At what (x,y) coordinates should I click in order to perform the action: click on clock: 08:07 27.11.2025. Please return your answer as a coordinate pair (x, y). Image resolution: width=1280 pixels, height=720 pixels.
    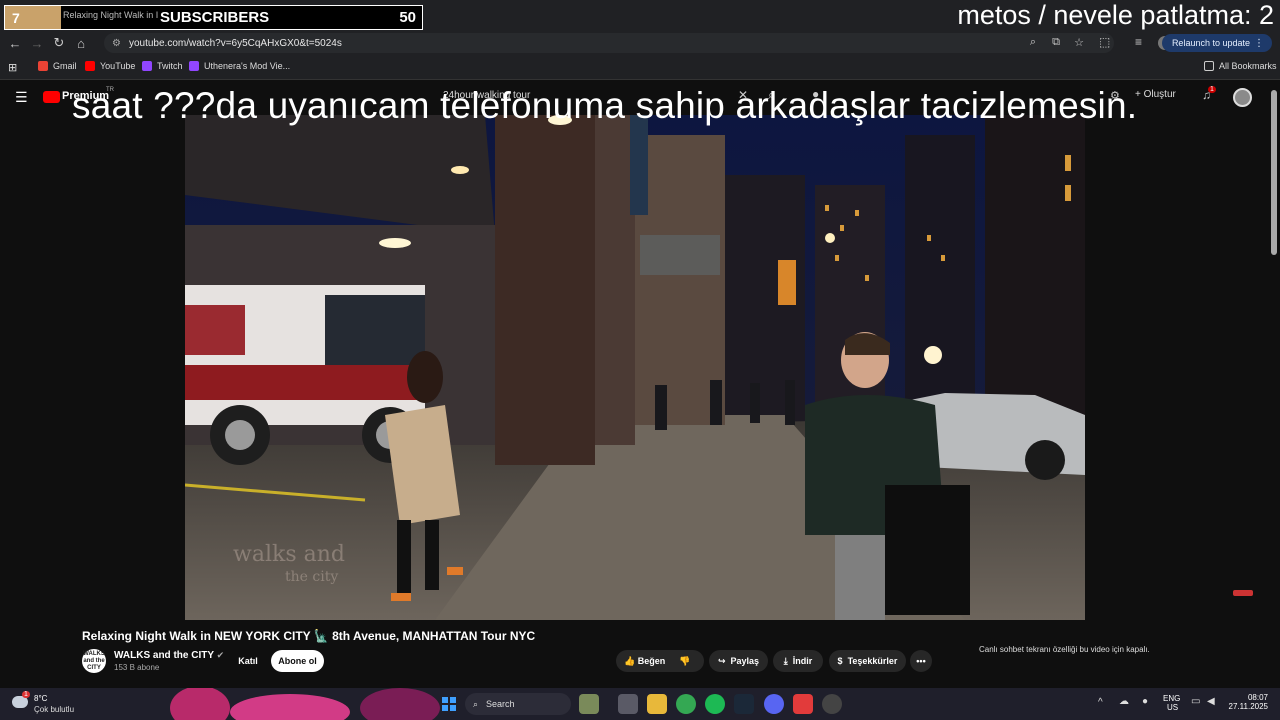
    Looking at the image, I should click on (1248, 702).